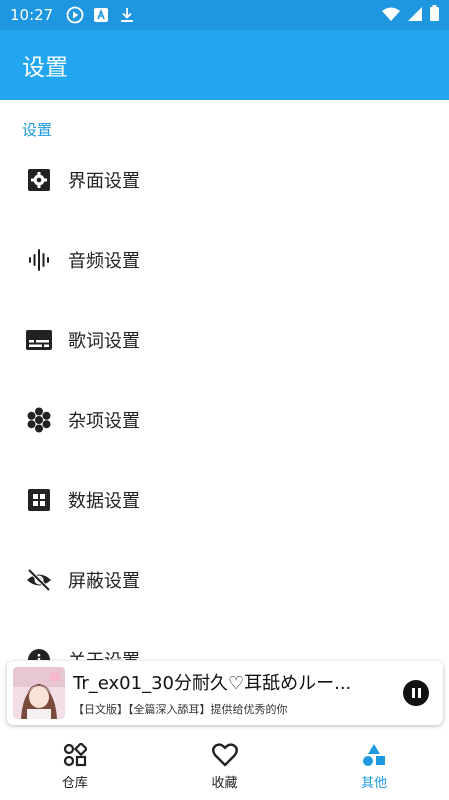 This screenshot has height=800, width=449. I want to click on visibility-off-icon, so click(39, 580).